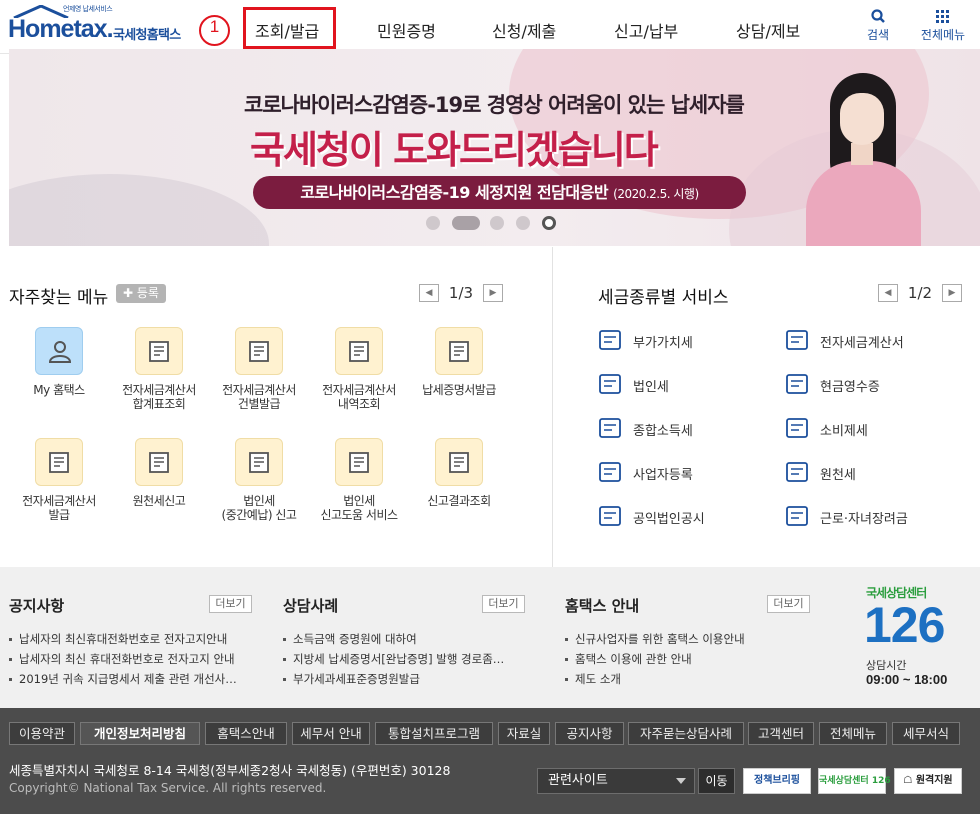 Image resolution: width=980 pixels, height=814 pixels. I want to click on favorite-menu-item: 신고결과조회, so click(459, 473).